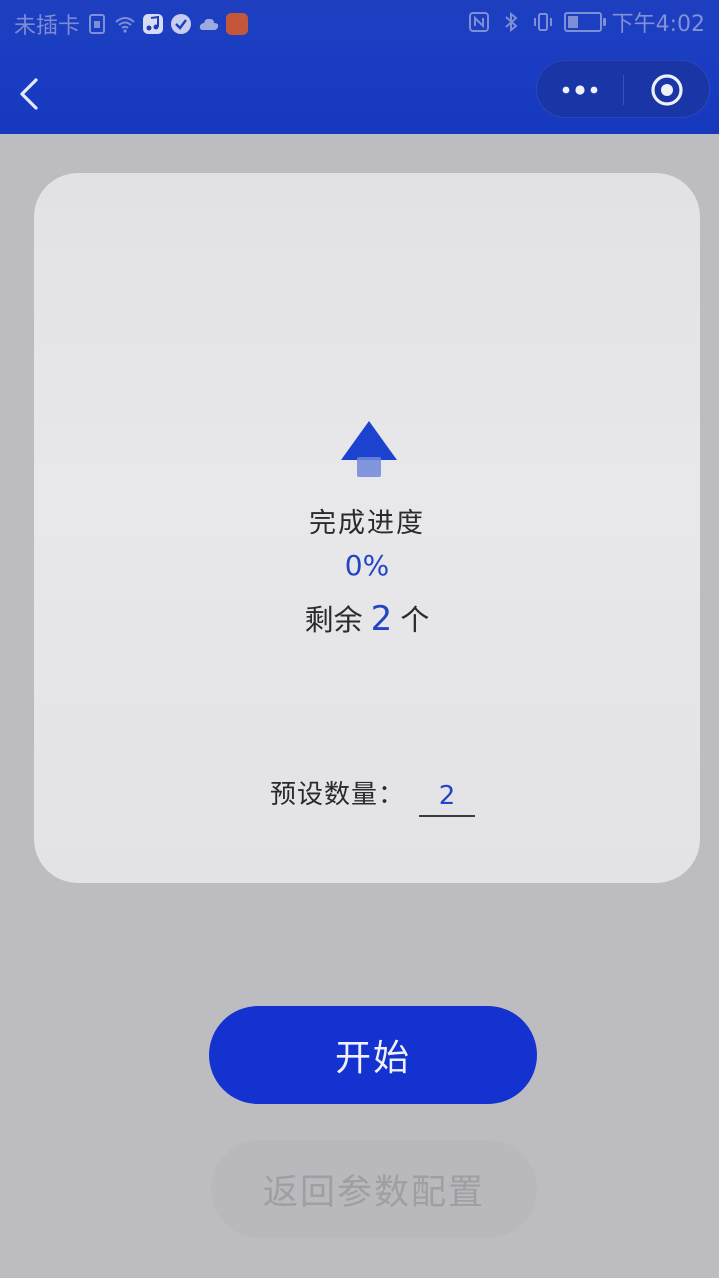 Image resolution: width=719 pixels, height=1278 pixels. I want to click on status-time: 下午4:02, so click(658, 24).